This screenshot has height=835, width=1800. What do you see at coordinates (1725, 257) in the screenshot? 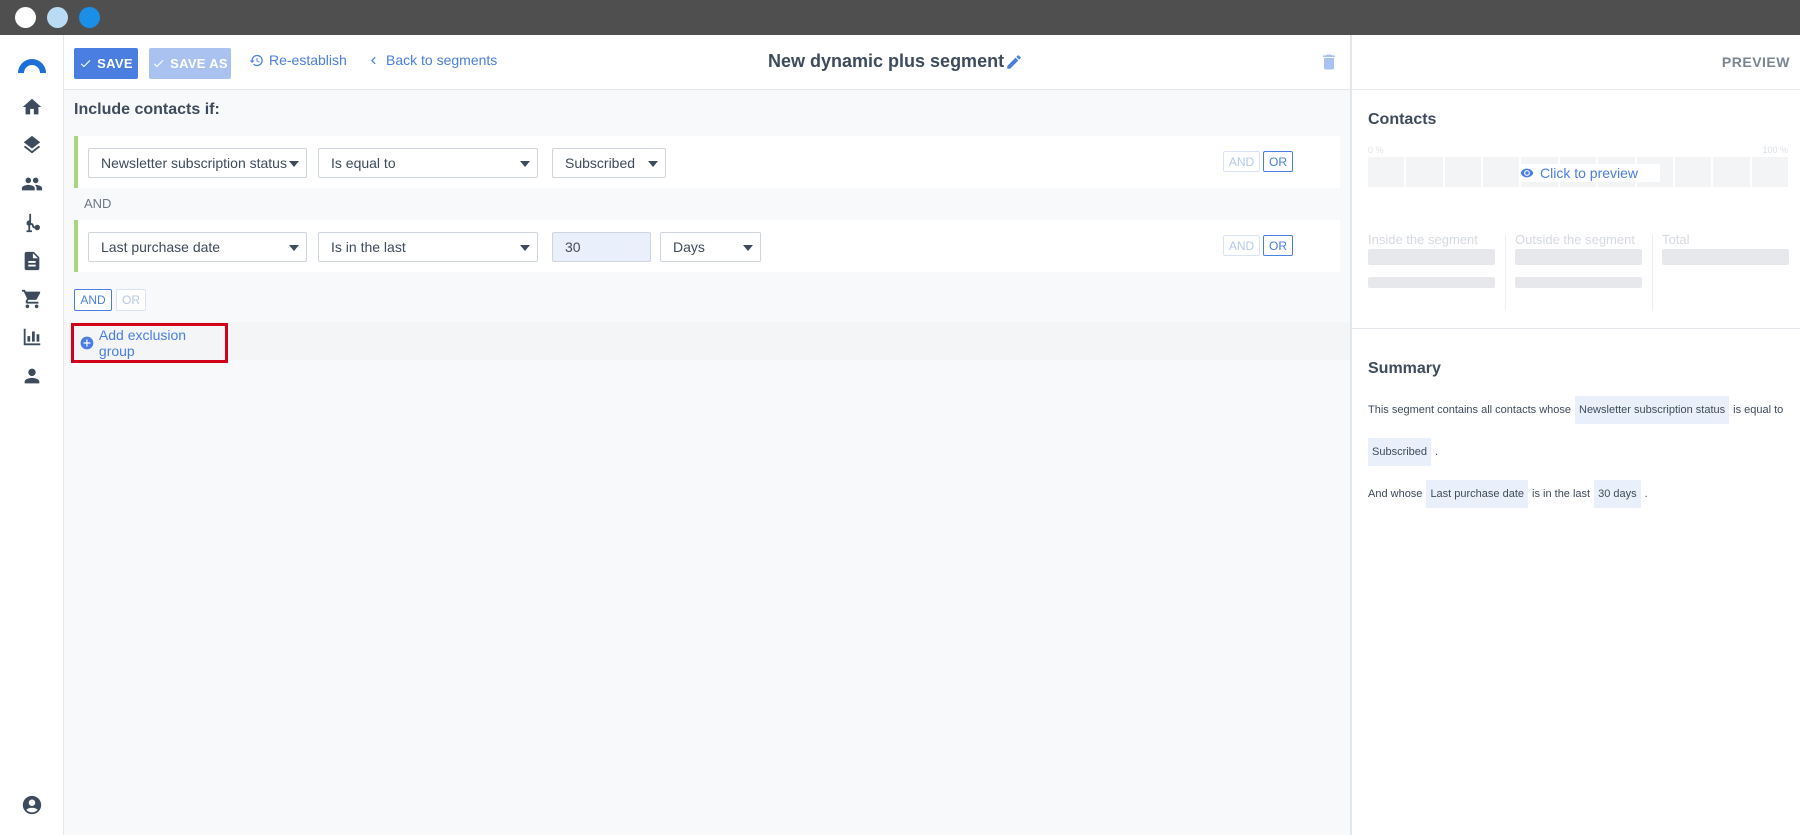
I see `total-count-placeholder` at bounding box center [1725, 257].